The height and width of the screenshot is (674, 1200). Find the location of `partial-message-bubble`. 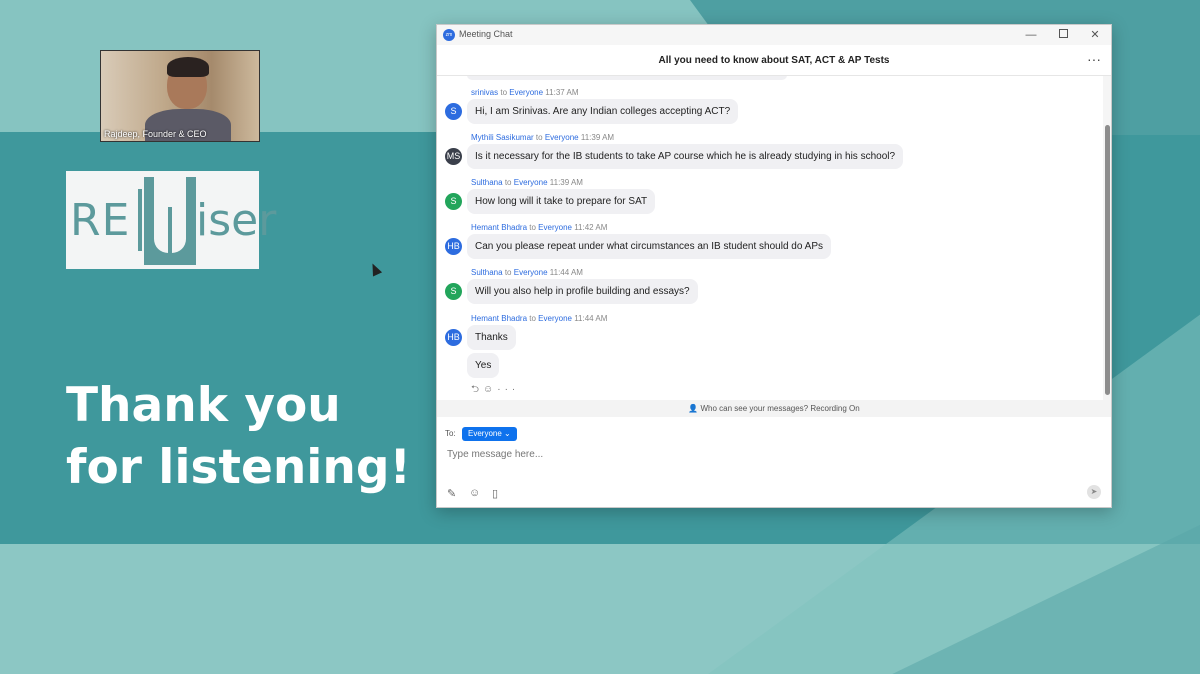

partial-message-bubble is located at coordinates (627, 78).